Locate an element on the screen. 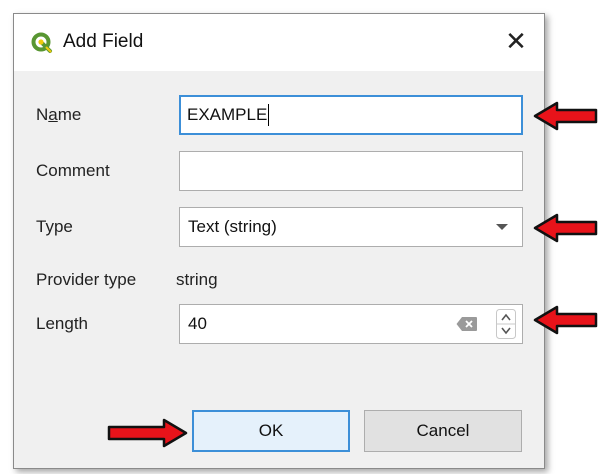  length-label: Length is located at coordinates (62, 323).